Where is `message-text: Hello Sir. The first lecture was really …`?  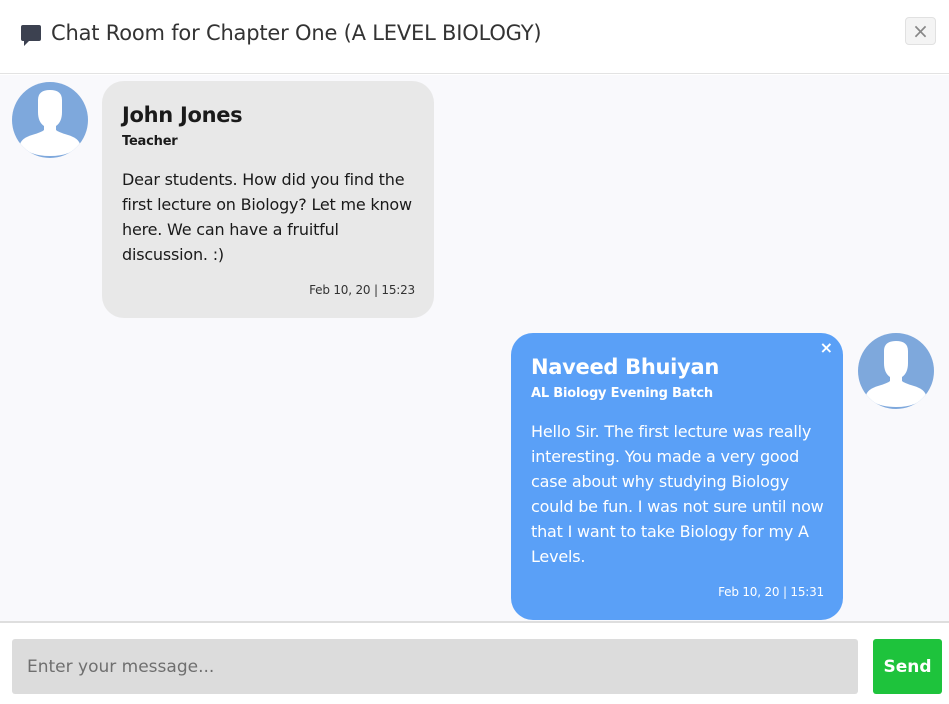 message-text: Hello Sir. The first lecture was really … is located at coordinates (677, 494).